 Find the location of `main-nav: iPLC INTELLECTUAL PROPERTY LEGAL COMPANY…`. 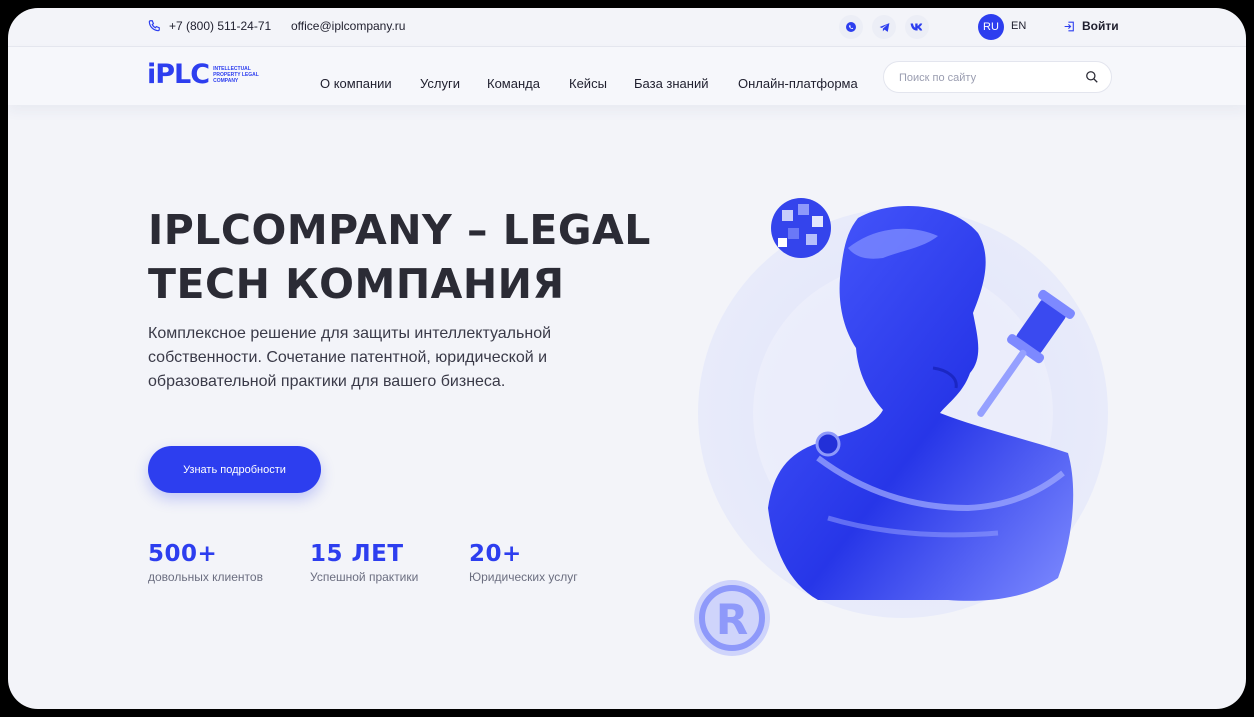

main-nav: iPLC INTELLECTUAL PROPERTY LEGAL COMPANY… is located at coordinates (627, 76).